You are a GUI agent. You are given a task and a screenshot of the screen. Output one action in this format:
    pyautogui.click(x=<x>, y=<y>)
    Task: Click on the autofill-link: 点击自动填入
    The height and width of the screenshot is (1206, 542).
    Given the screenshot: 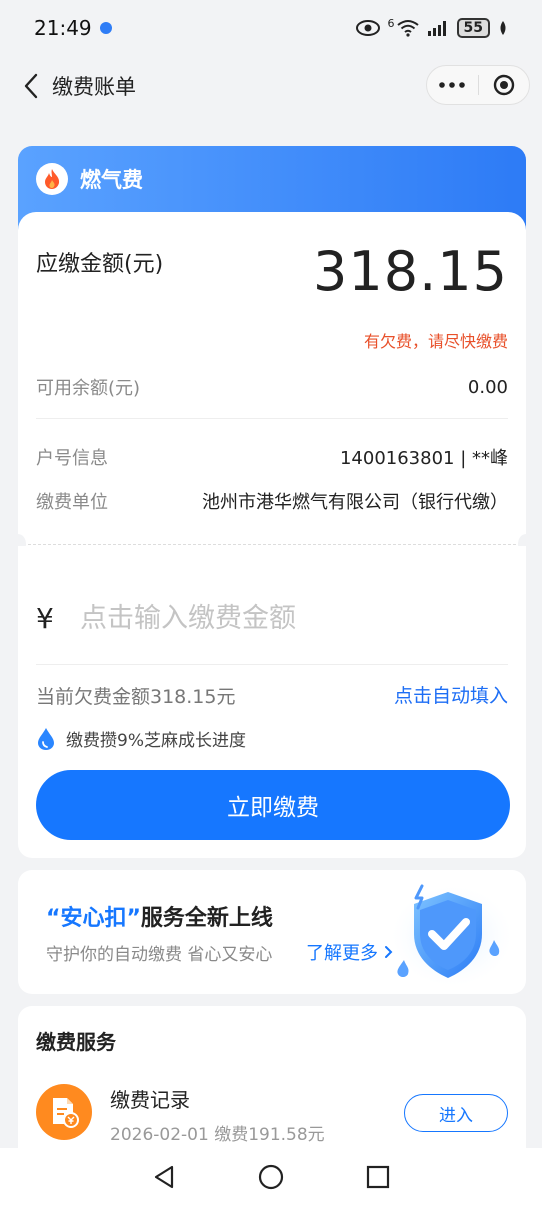 What is the action you would take?
    pyautogui.click(x=451, y=694)
    